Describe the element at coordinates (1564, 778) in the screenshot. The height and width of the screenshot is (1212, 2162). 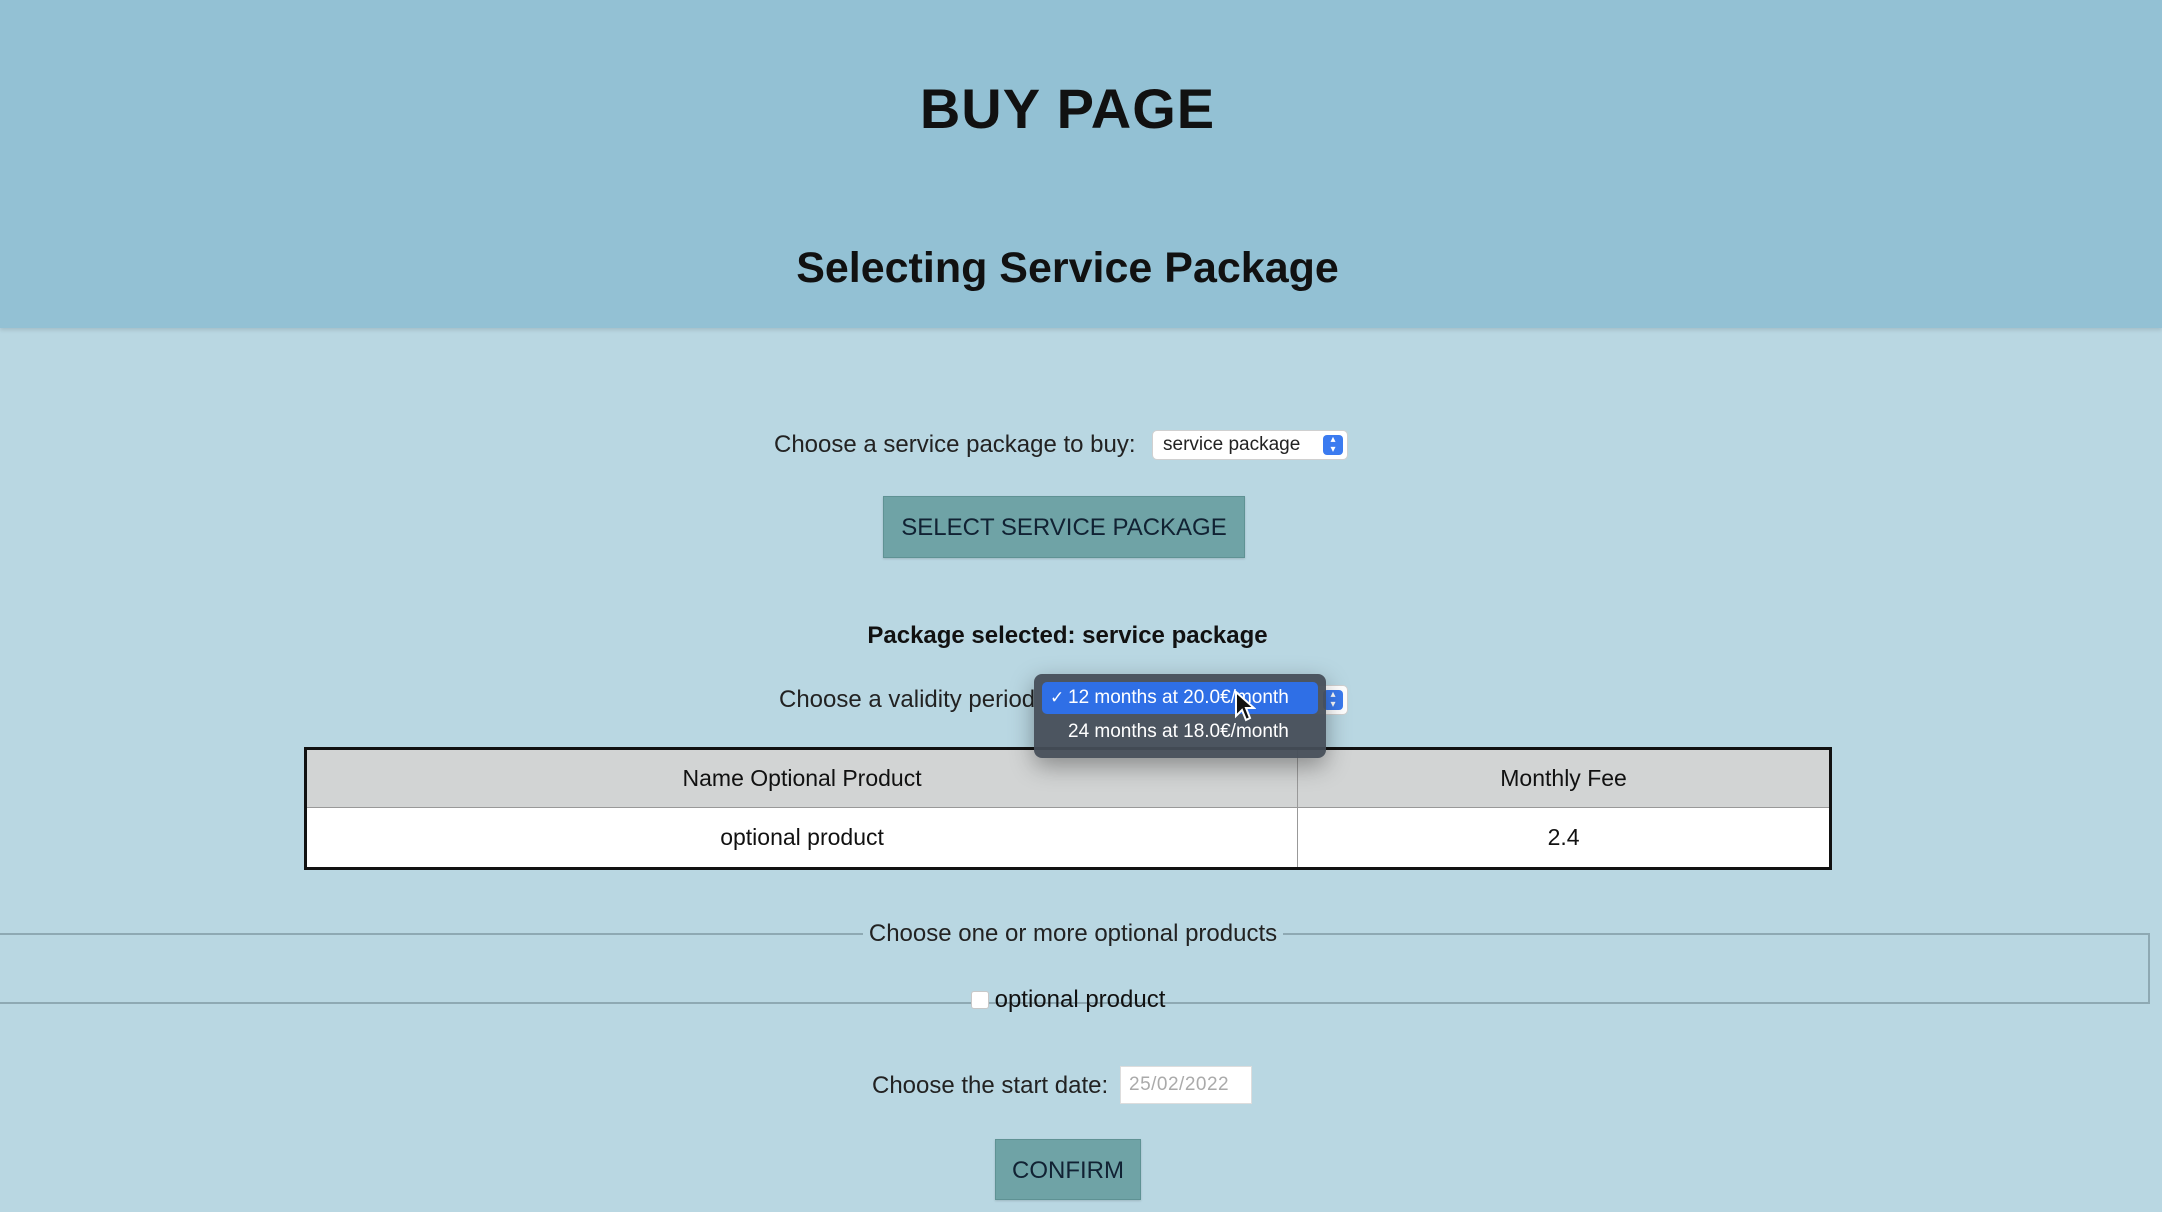
I see `column-header-fee: Monthly Fee` at that location.